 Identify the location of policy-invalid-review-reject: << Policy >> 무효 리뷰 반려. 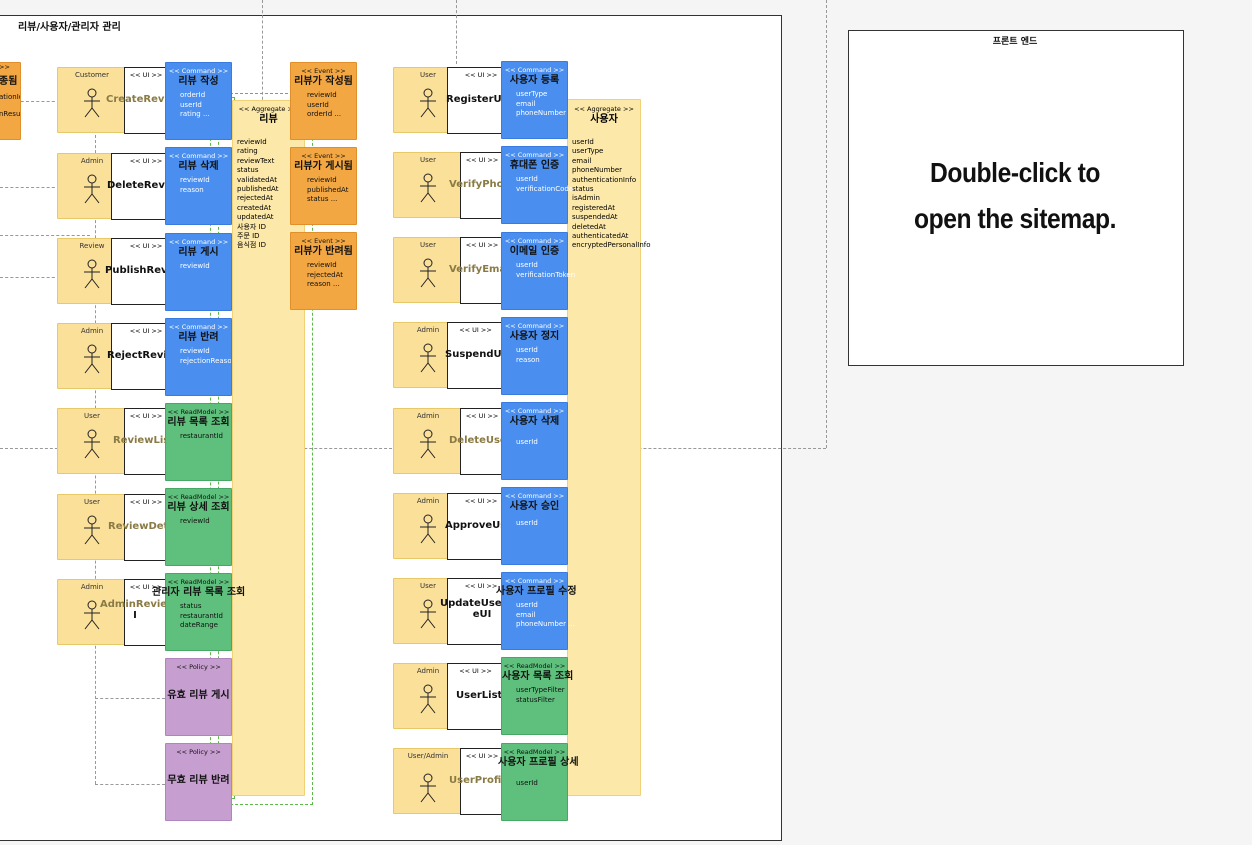
(198, 782).